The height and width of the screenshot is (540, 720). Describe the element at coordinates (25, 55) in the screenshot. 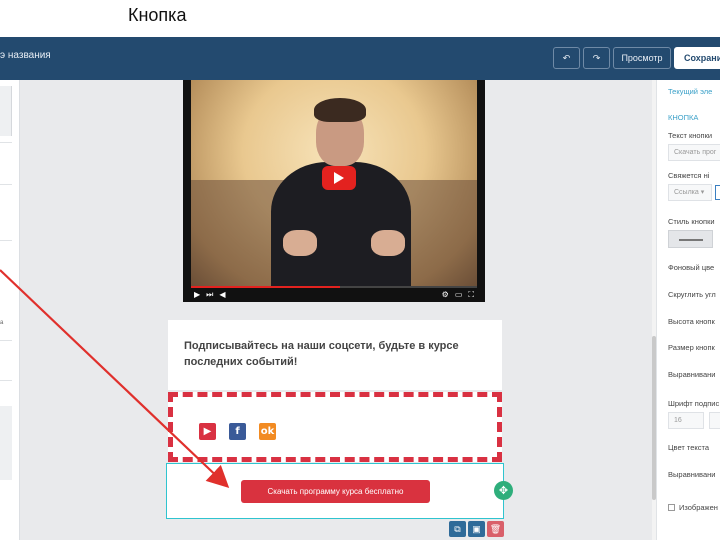

I see `document-title: э названия` at that location.